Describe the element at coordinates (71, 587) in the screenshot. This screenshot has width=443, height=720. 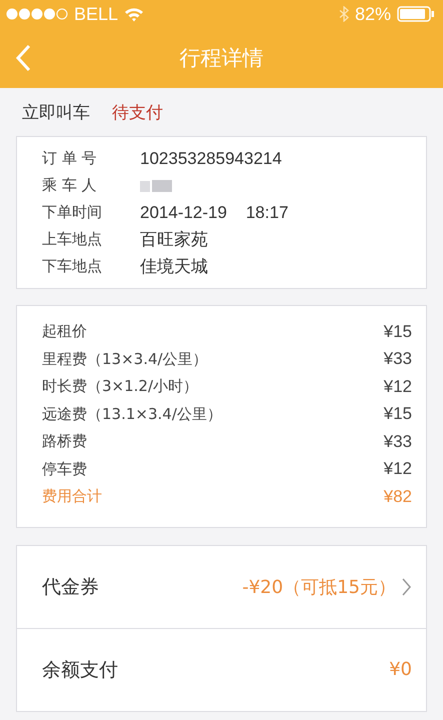
I see `payment-label: 代金券` at that location.